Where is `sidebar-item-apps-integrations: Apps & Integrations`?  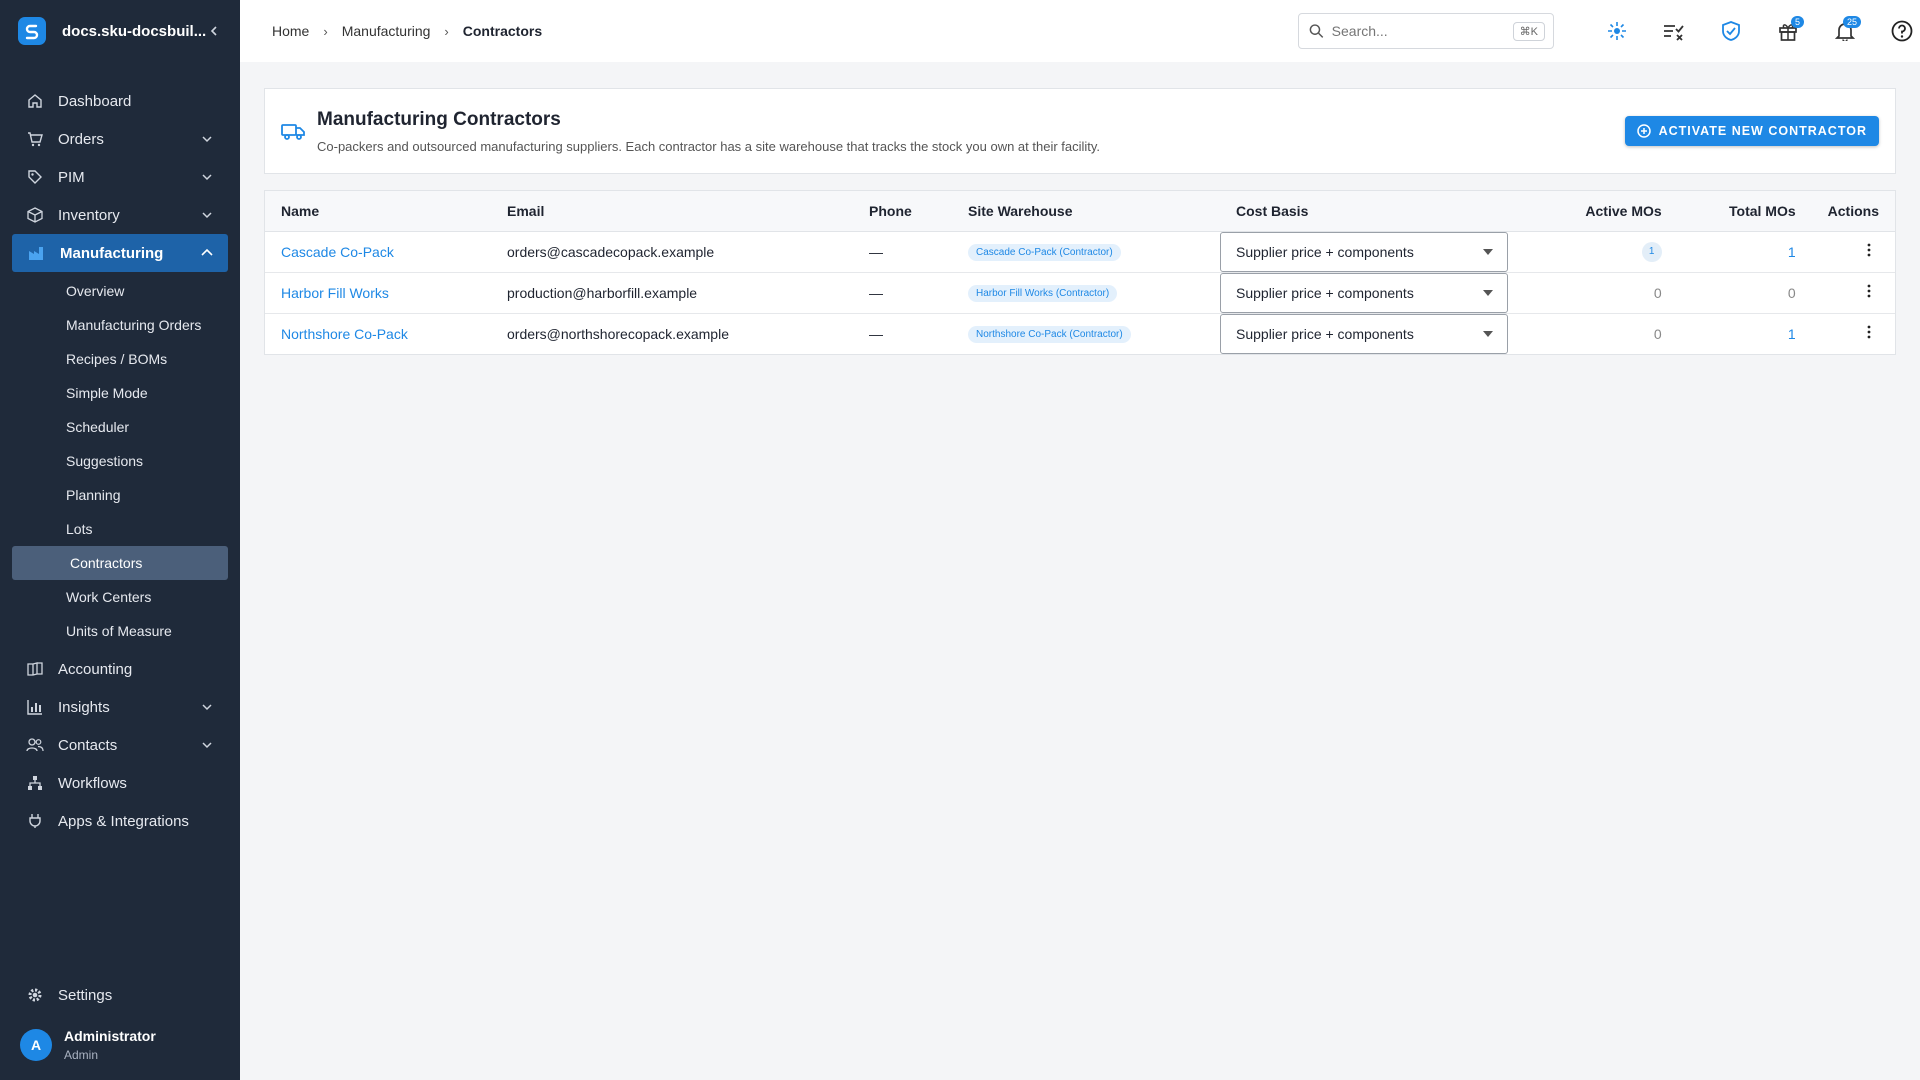 sidebar-item-apps-integrations: Apps & Integrations is located at coordinates (120, 821).